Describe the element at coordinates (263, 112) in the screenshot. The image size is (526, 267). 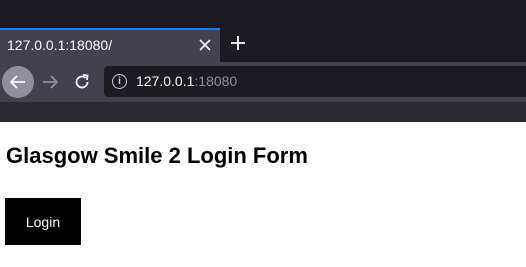
I see `toolbar-spacer` at that location.